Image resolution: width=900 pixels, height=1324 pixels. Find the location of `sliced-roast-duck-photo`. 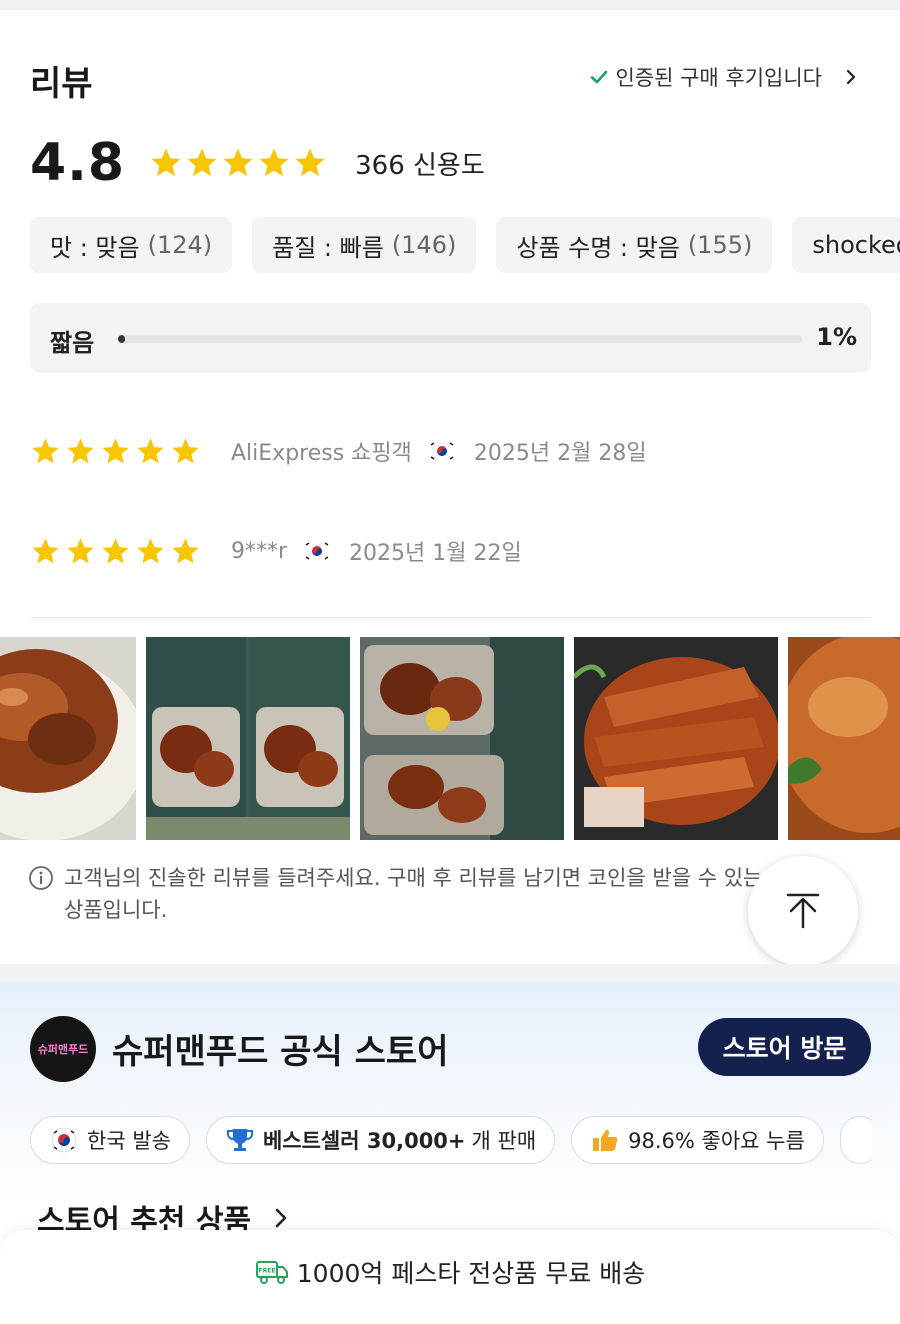

sliced-roast-duck-photo is located at coordinates (676, 738).